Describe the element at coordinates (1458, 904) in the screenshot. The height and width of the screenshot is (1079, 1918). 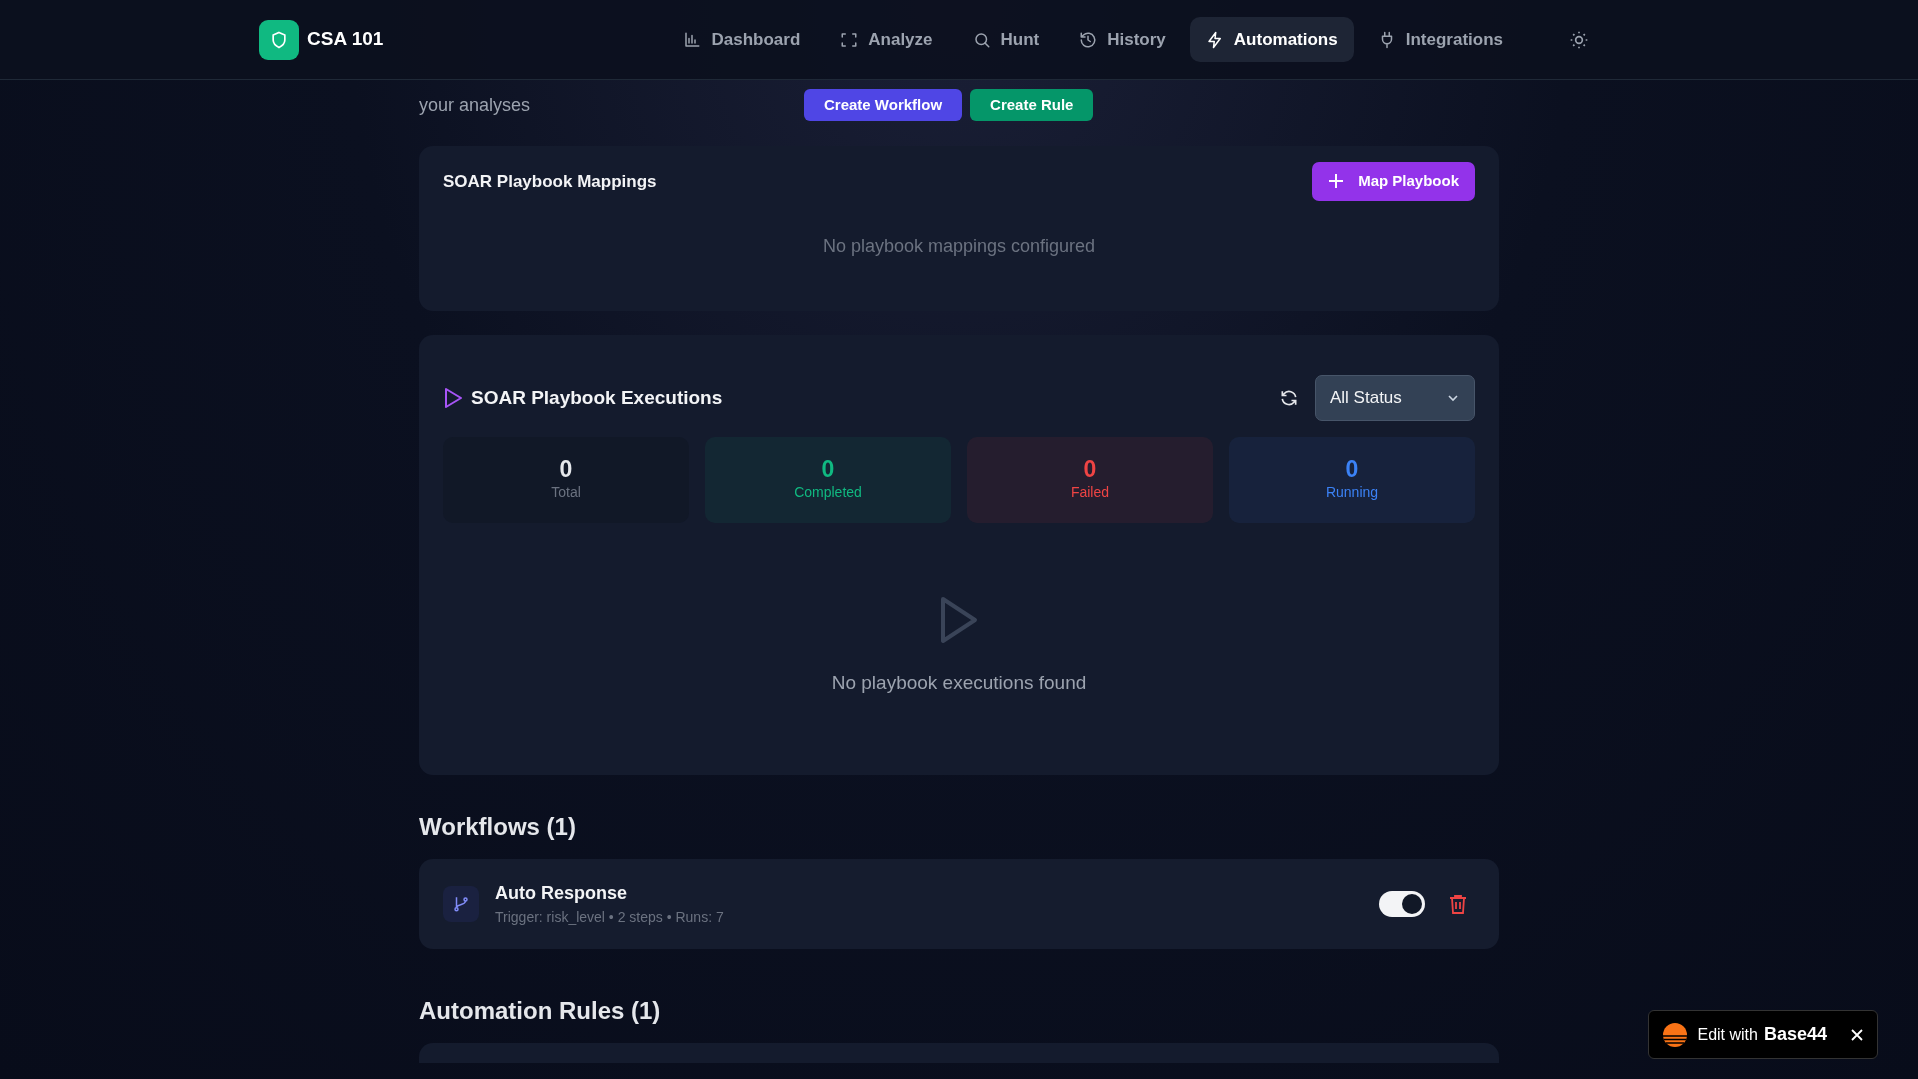
I see `trash-icon` at that location.